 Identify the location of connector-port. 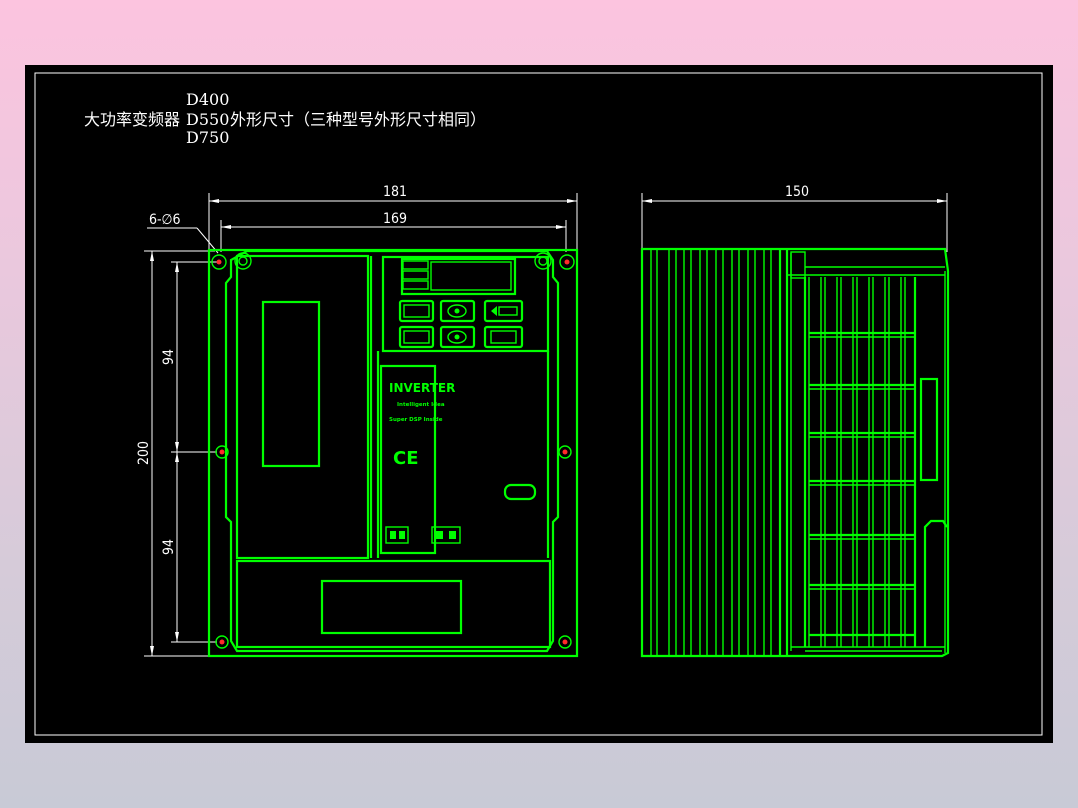
(520, 492).